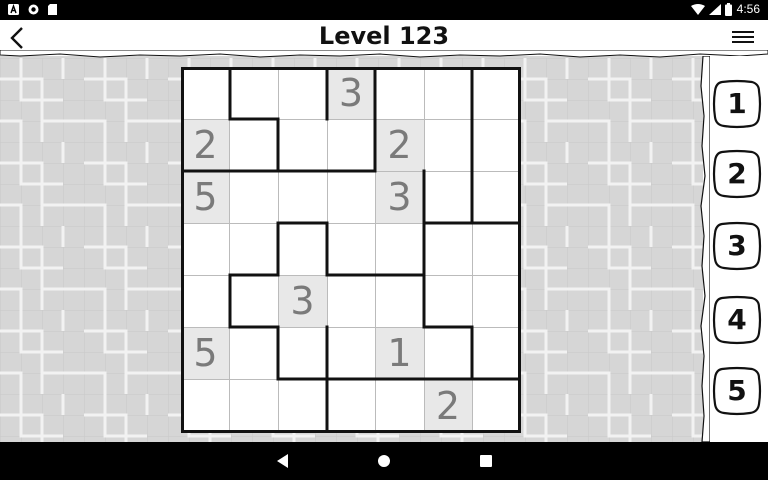  I want to click on nav-back-icon, so click(282, 461).